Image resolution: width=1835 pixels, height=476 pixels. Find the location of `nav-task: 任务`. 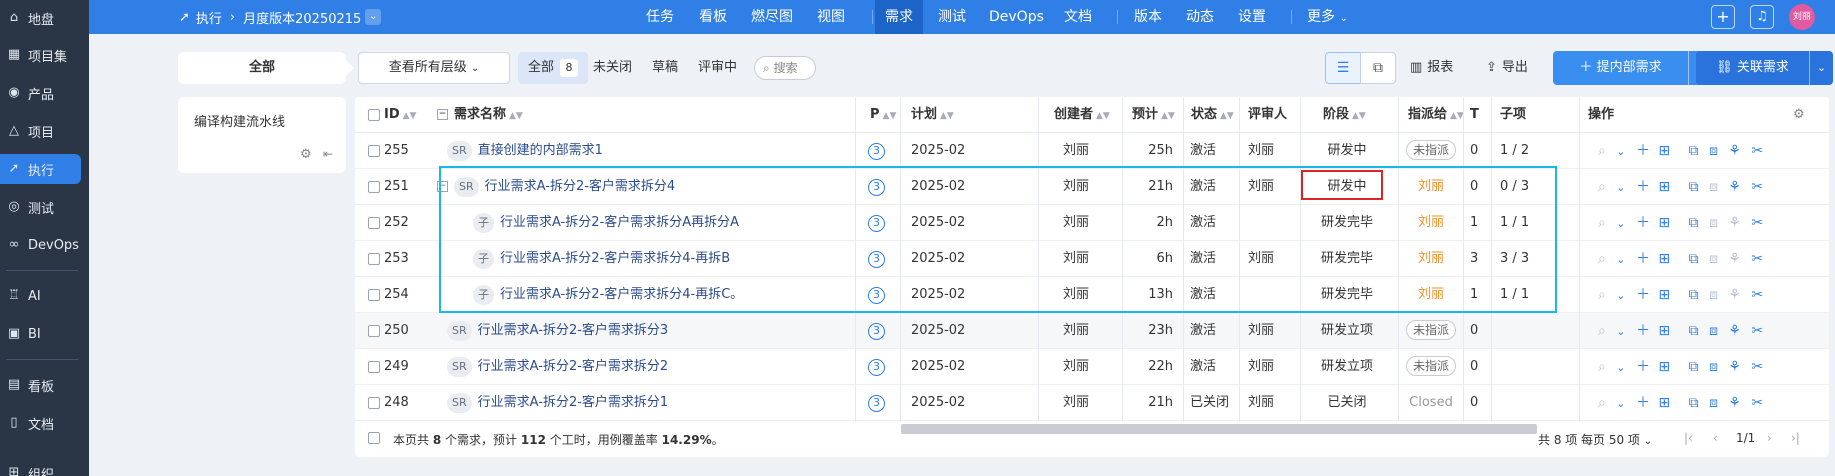

nav-task: 任务 is located at coordinates (660, 17).